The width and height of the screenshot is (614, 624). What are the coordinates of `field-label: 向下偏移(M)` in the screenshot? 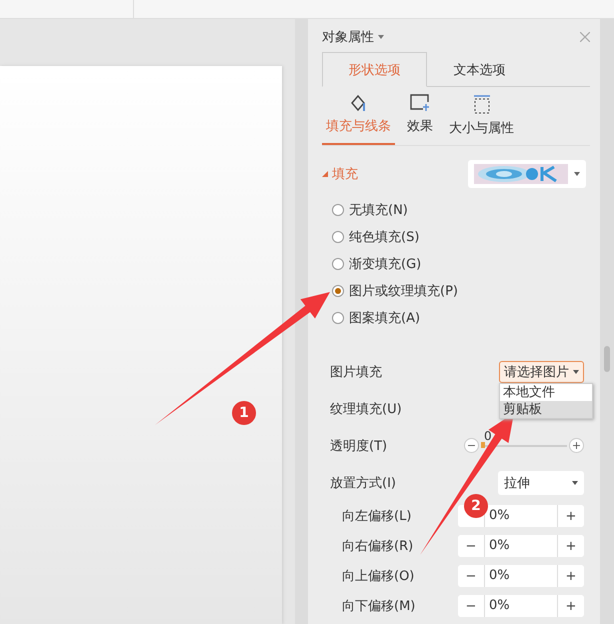 It's located at (379, 606).